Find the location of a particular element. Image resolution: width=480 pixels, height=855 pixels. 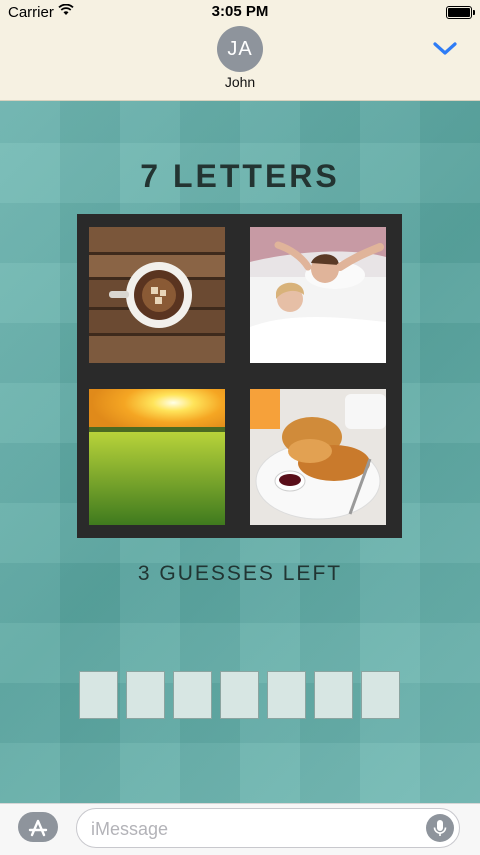

conversation-header: JA John is located at coordinates (240, 62).